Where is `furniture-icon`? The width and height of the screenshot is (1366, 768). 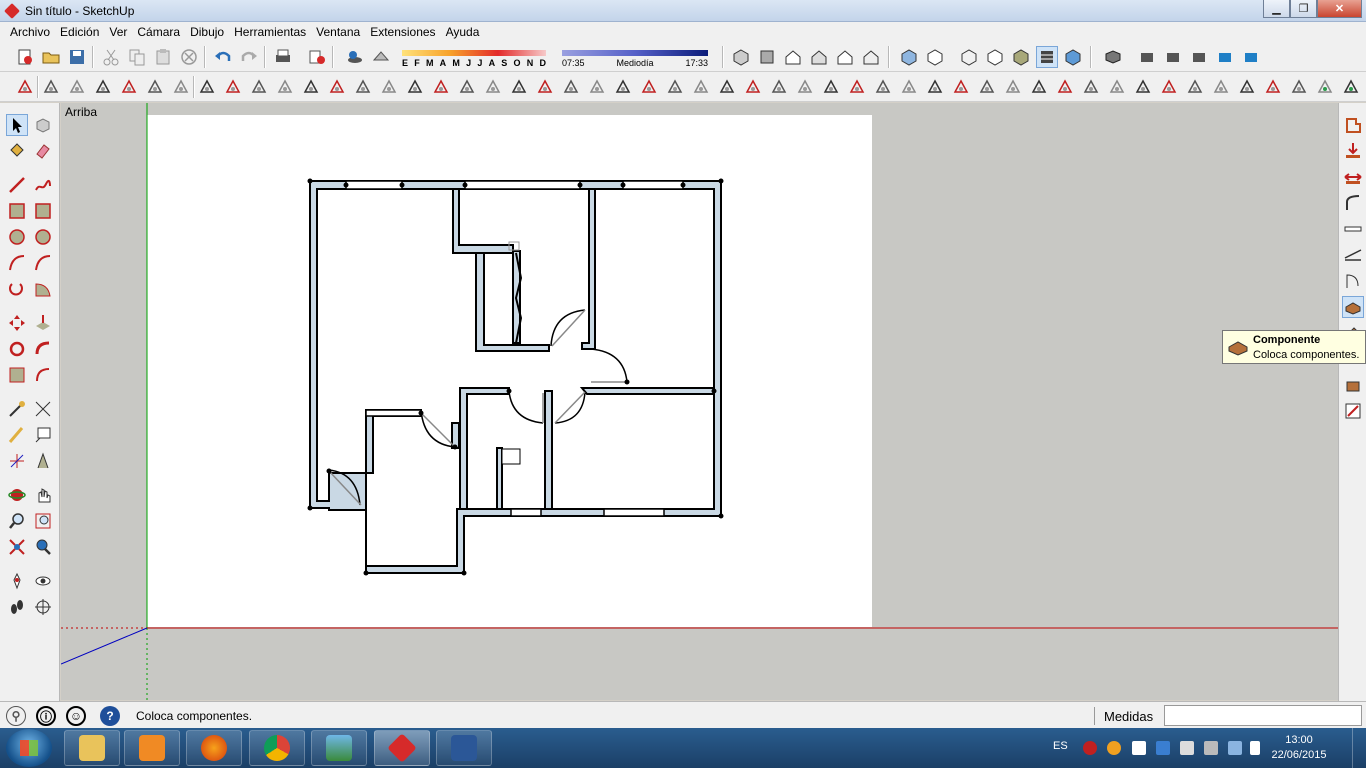 furniture-icon is located at coordinates (1353, 385).